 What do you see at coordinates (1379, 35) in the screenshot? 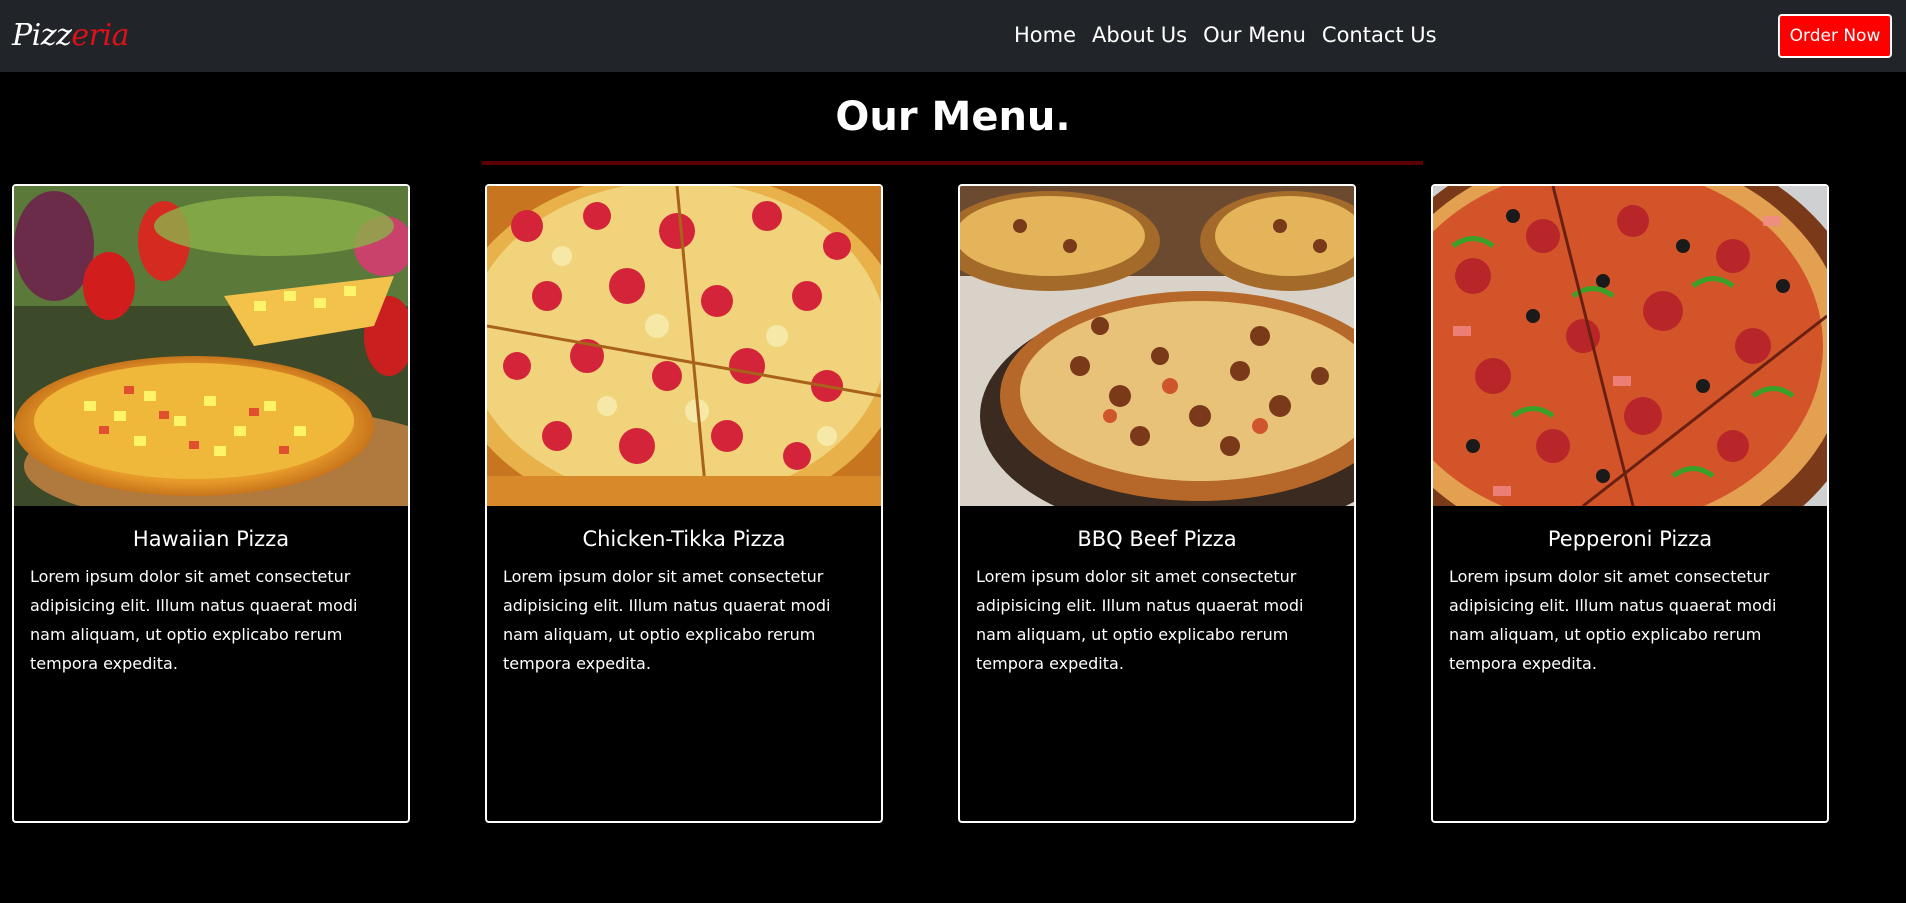
I see `nav-link-contact-us: Contact Us` at bounding box center [1379, 35].